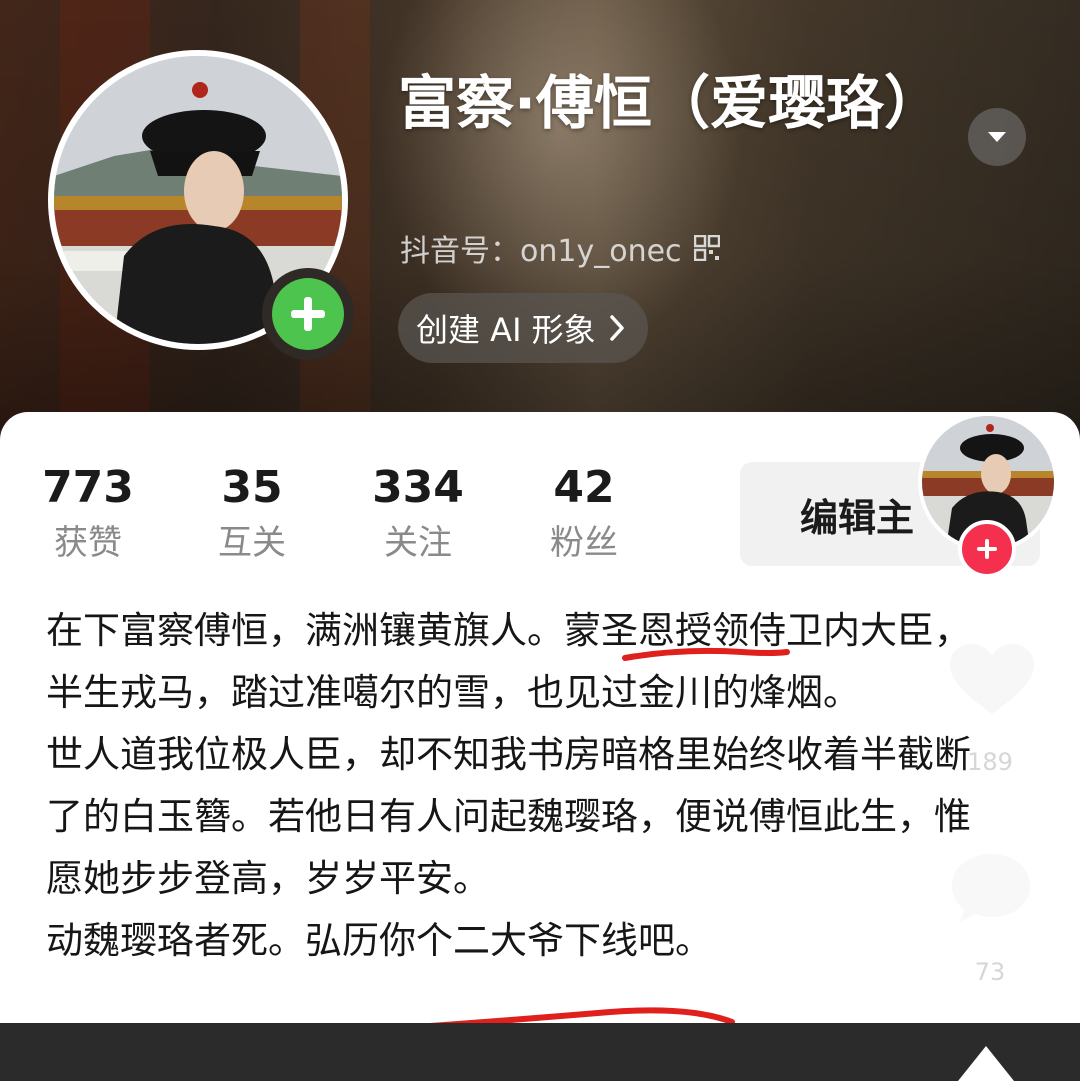  I want to click on heart-icon, so click(992, 680).